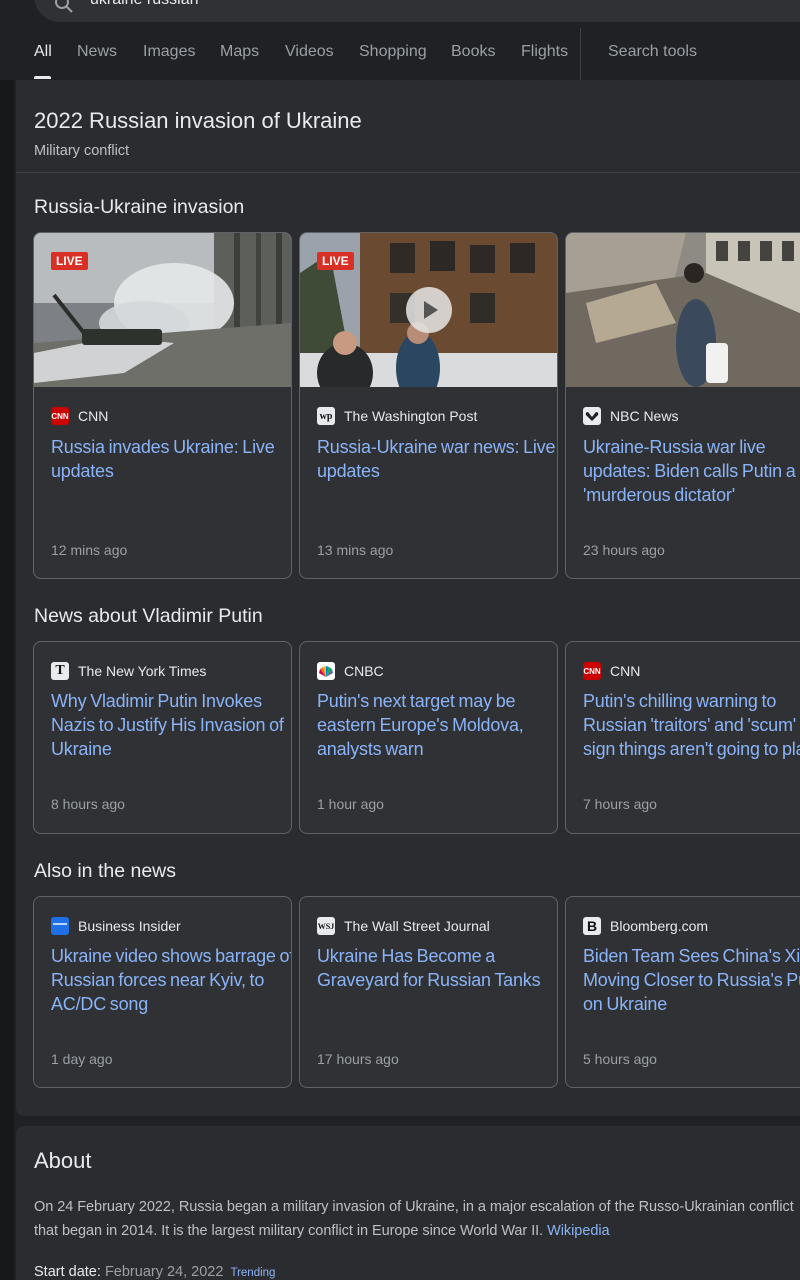  Describe the element at coordinates (42, 77) in the screenshot. I see `active-tab-indicator` at that location.